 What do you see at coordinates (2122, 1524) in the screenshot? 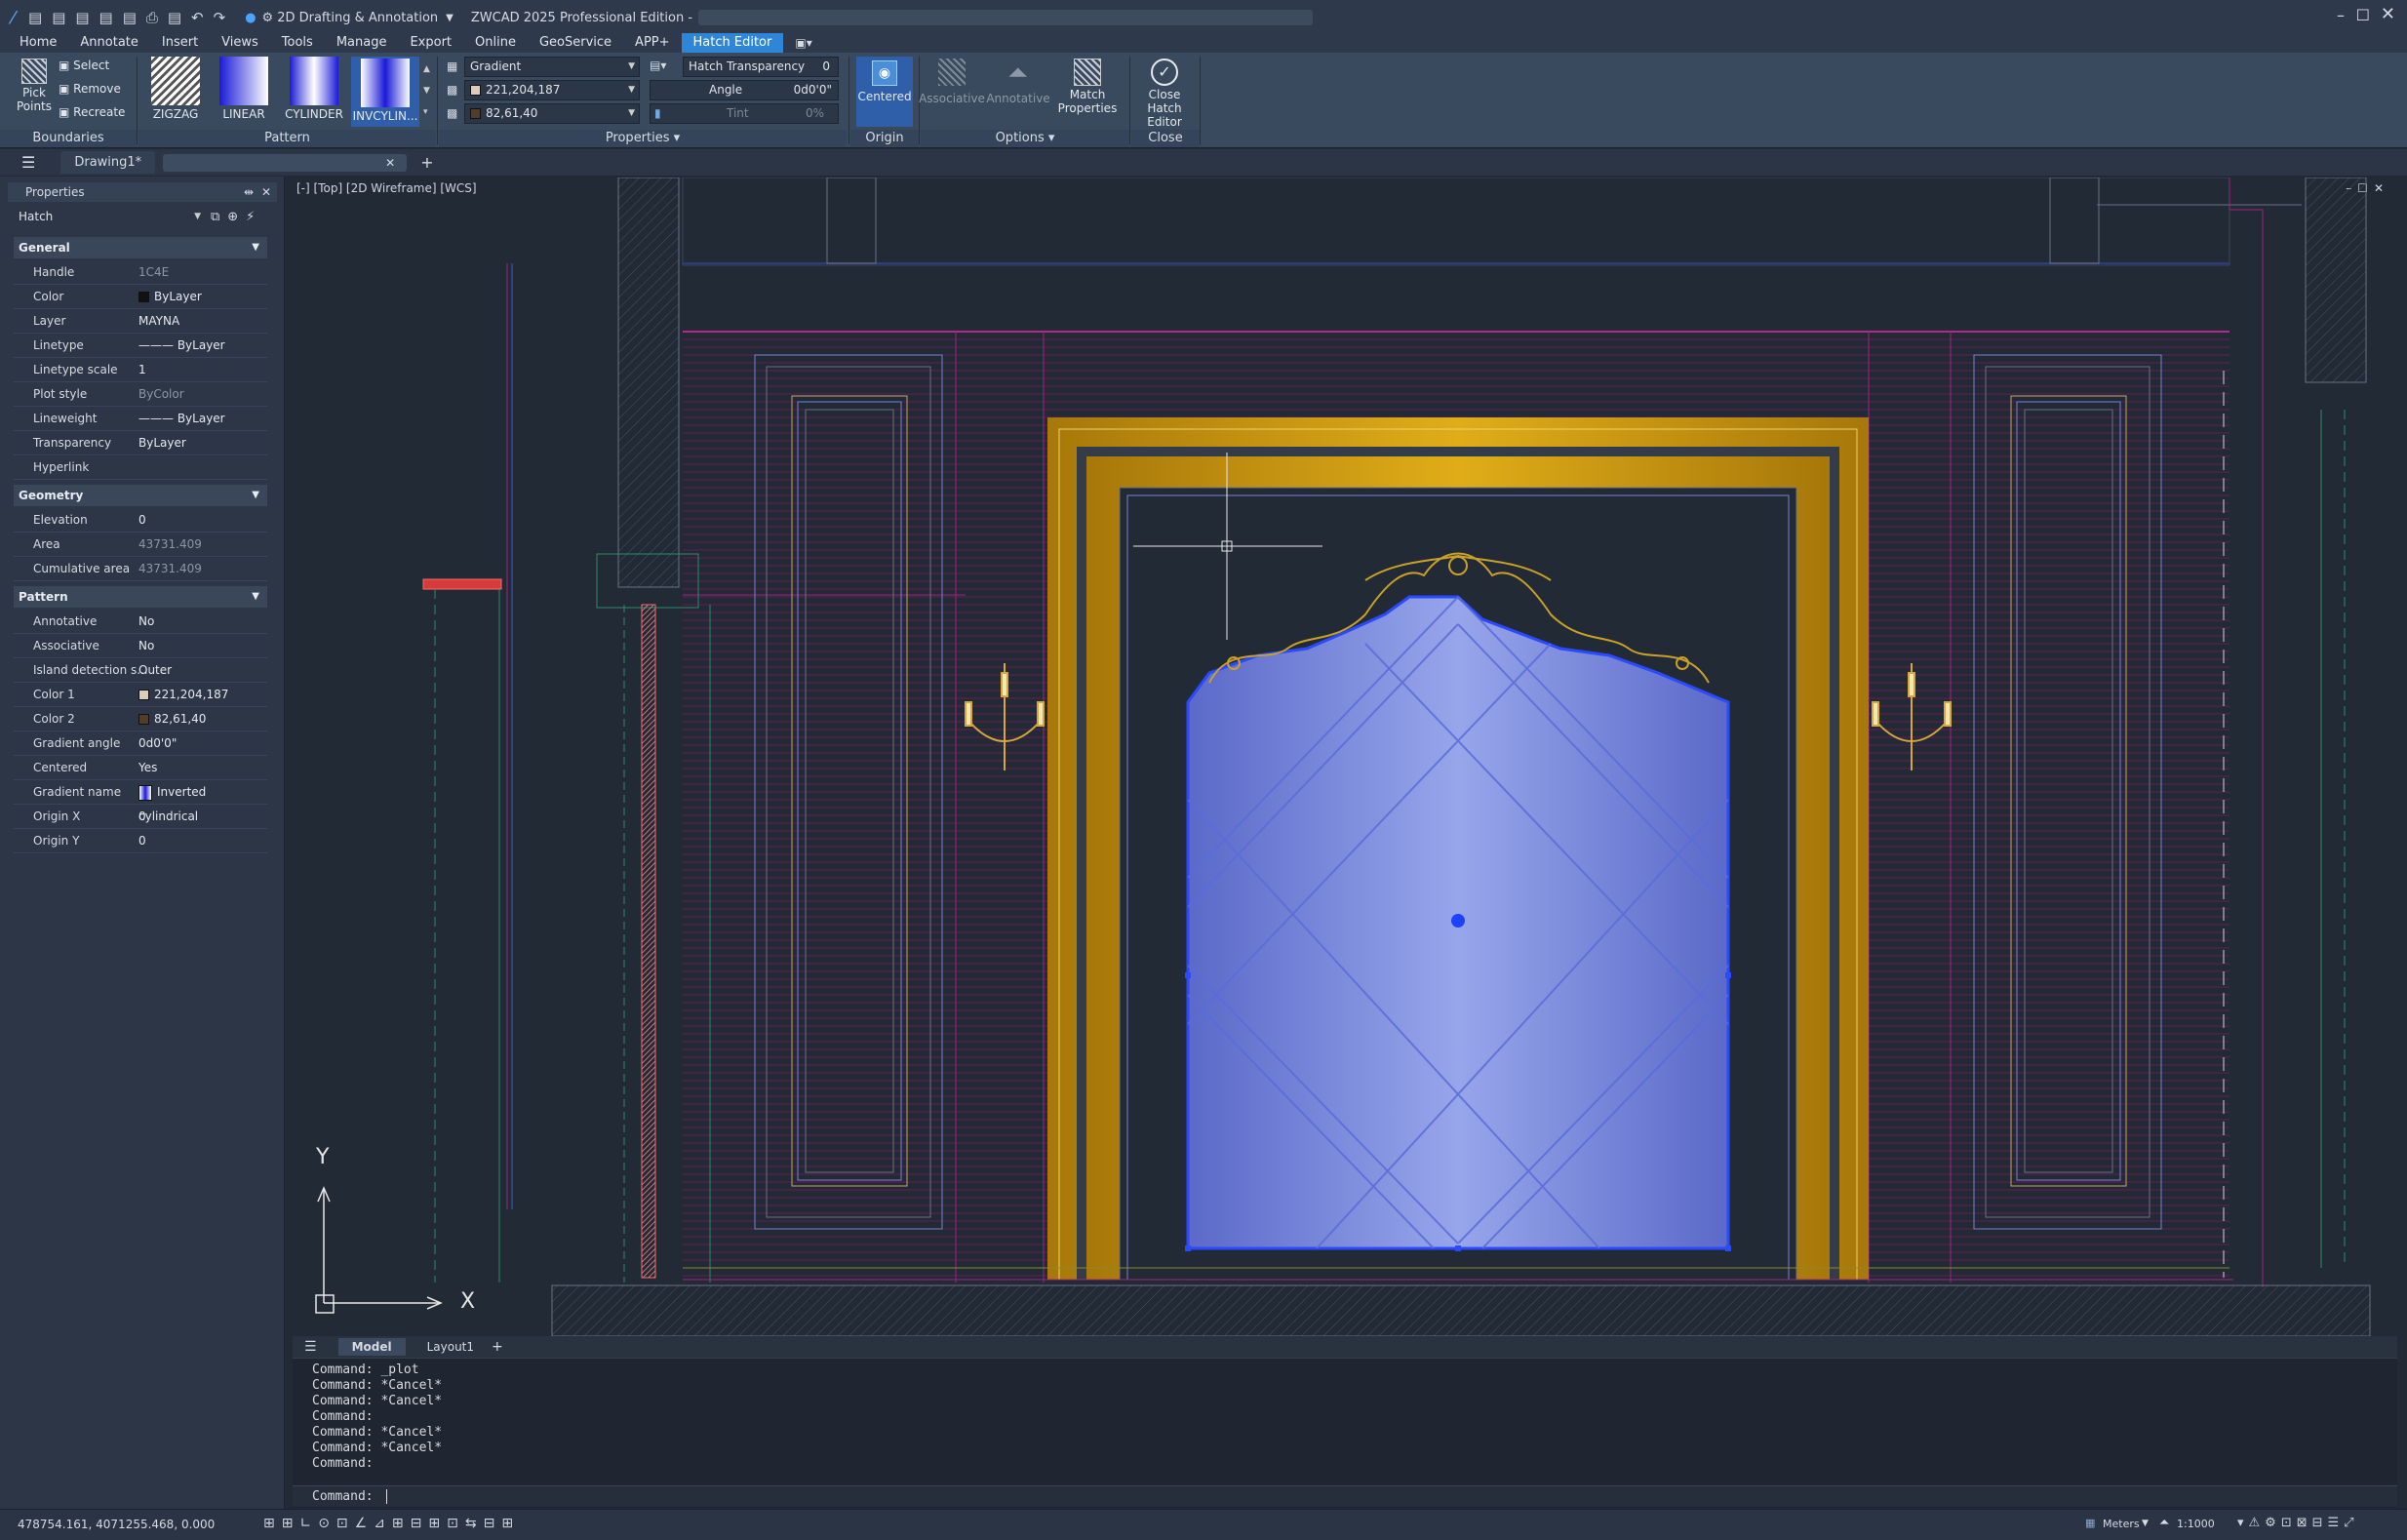
I see `units-selector: Meters` at bounding box center [2122, 1524].